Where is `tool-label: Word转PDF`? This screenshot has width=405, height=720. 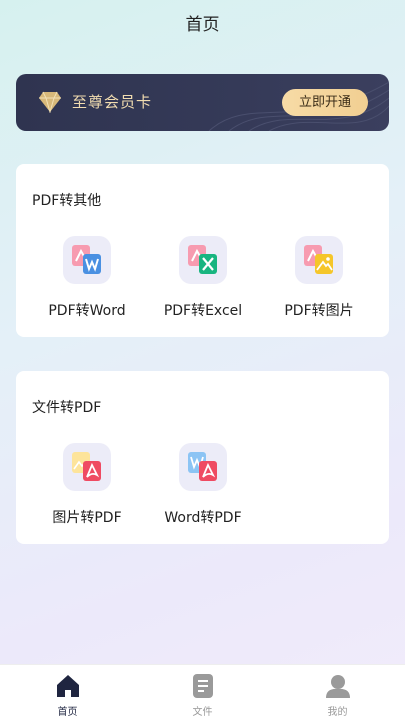 tool-label: Word转PDF is located at coordinates (203, 518).